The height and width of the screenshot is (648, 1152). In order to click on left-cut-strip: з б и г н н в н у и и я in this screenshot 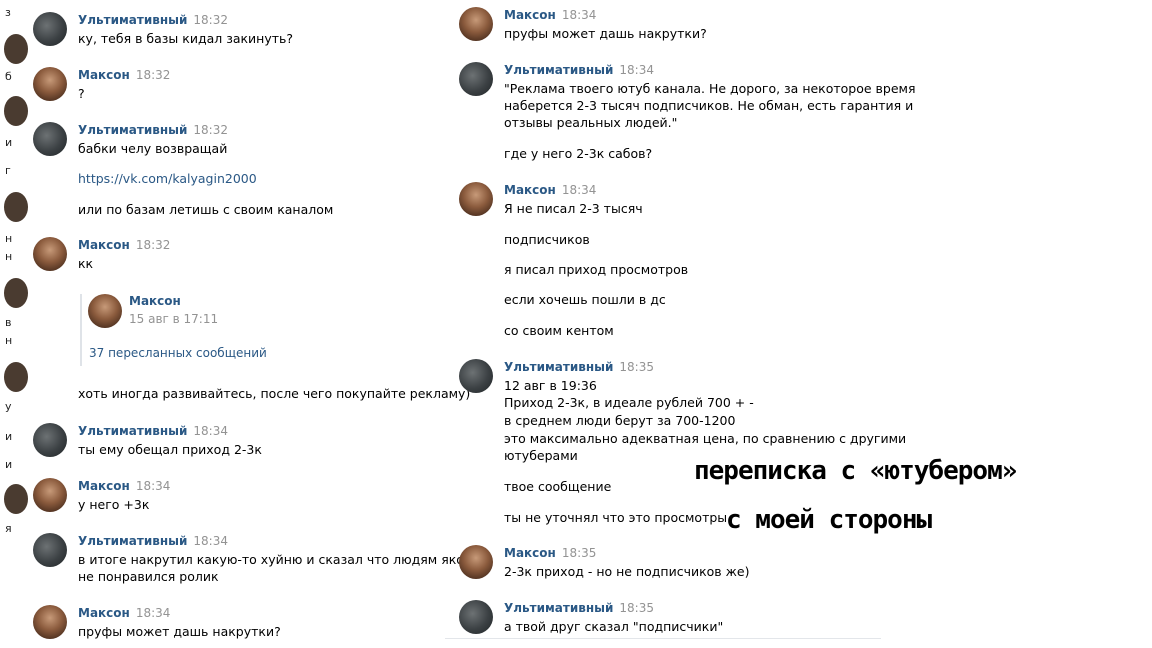, I will do `click(14, 324)`.